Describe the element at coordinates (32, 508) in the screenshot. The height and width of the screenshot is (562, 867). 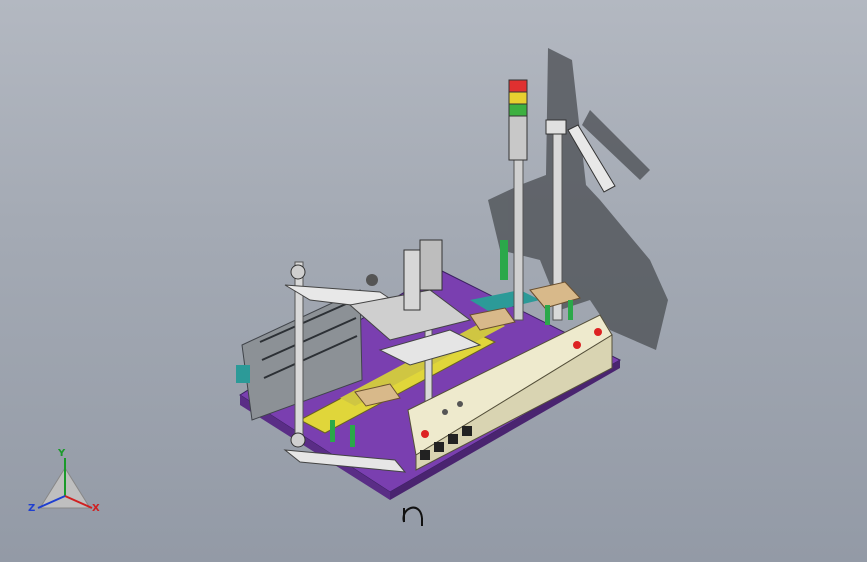
I see `z-axis-label: Z` at that location.